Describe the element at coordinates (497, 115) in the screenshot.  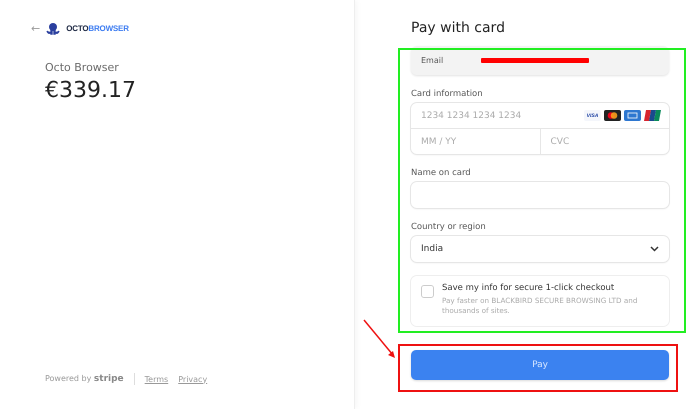
I see `card-number-field: 1234 1234 1234 1234` at that location.